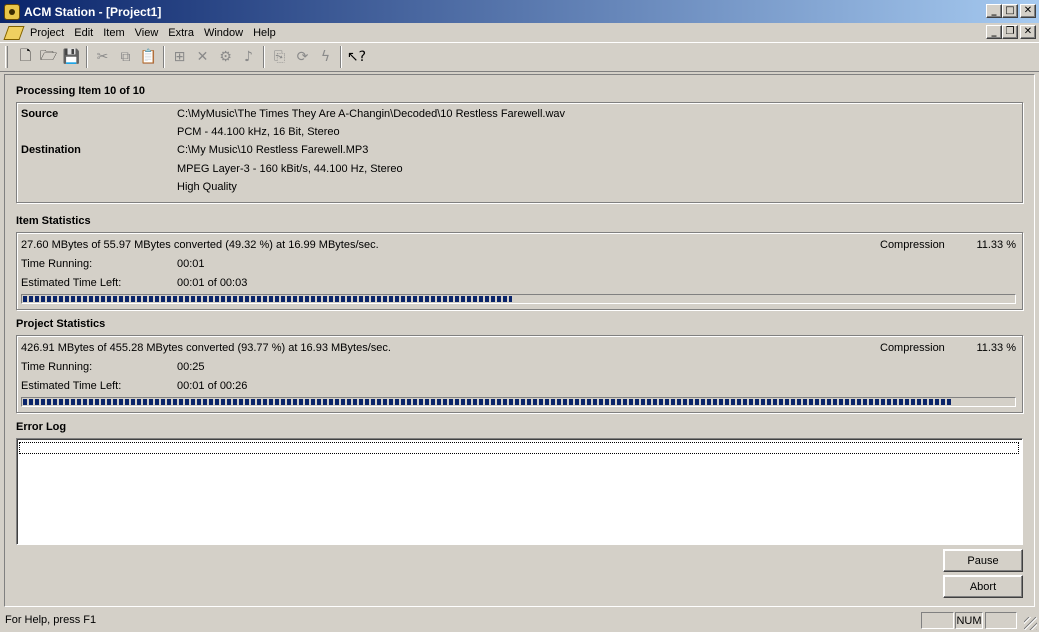 The width and height of the screenshot is (1039, 632). Describe the element at coordinates (191, 367) in the screenshot. I see `project-time-running: 00:25` at that location.